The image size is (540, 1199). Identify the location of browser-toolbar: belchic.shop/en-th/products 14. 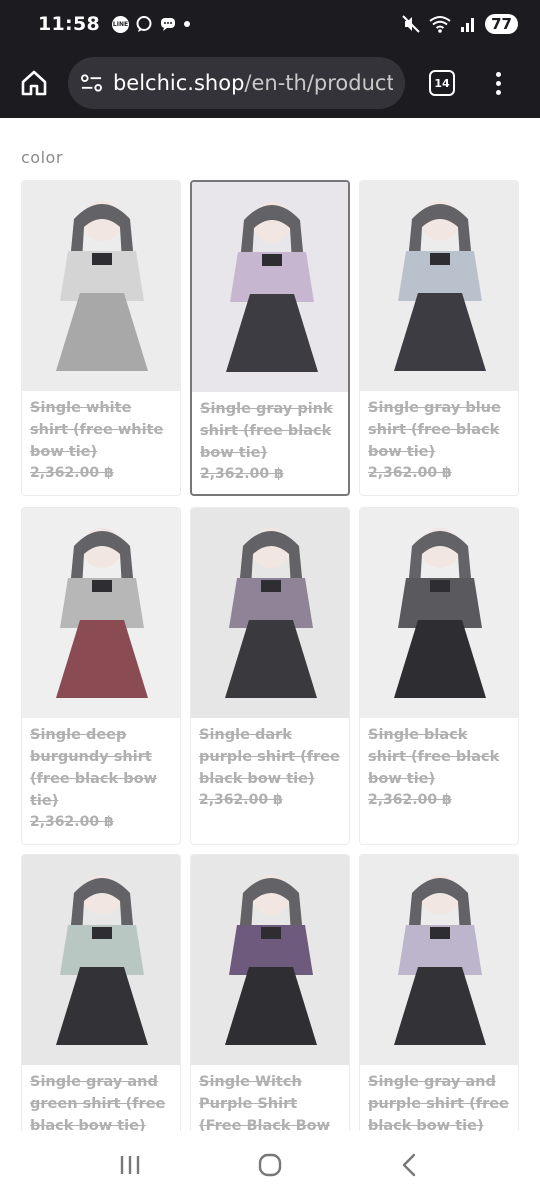
(270, 83).